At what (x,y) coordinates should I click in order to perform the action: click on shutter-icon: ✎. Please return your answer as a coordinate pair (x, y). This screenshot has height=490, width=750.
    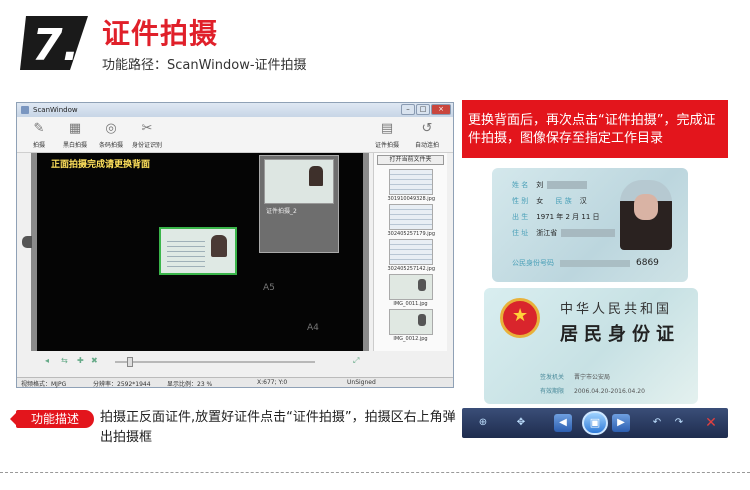
    Looking at the image, I should click on (39, 128).